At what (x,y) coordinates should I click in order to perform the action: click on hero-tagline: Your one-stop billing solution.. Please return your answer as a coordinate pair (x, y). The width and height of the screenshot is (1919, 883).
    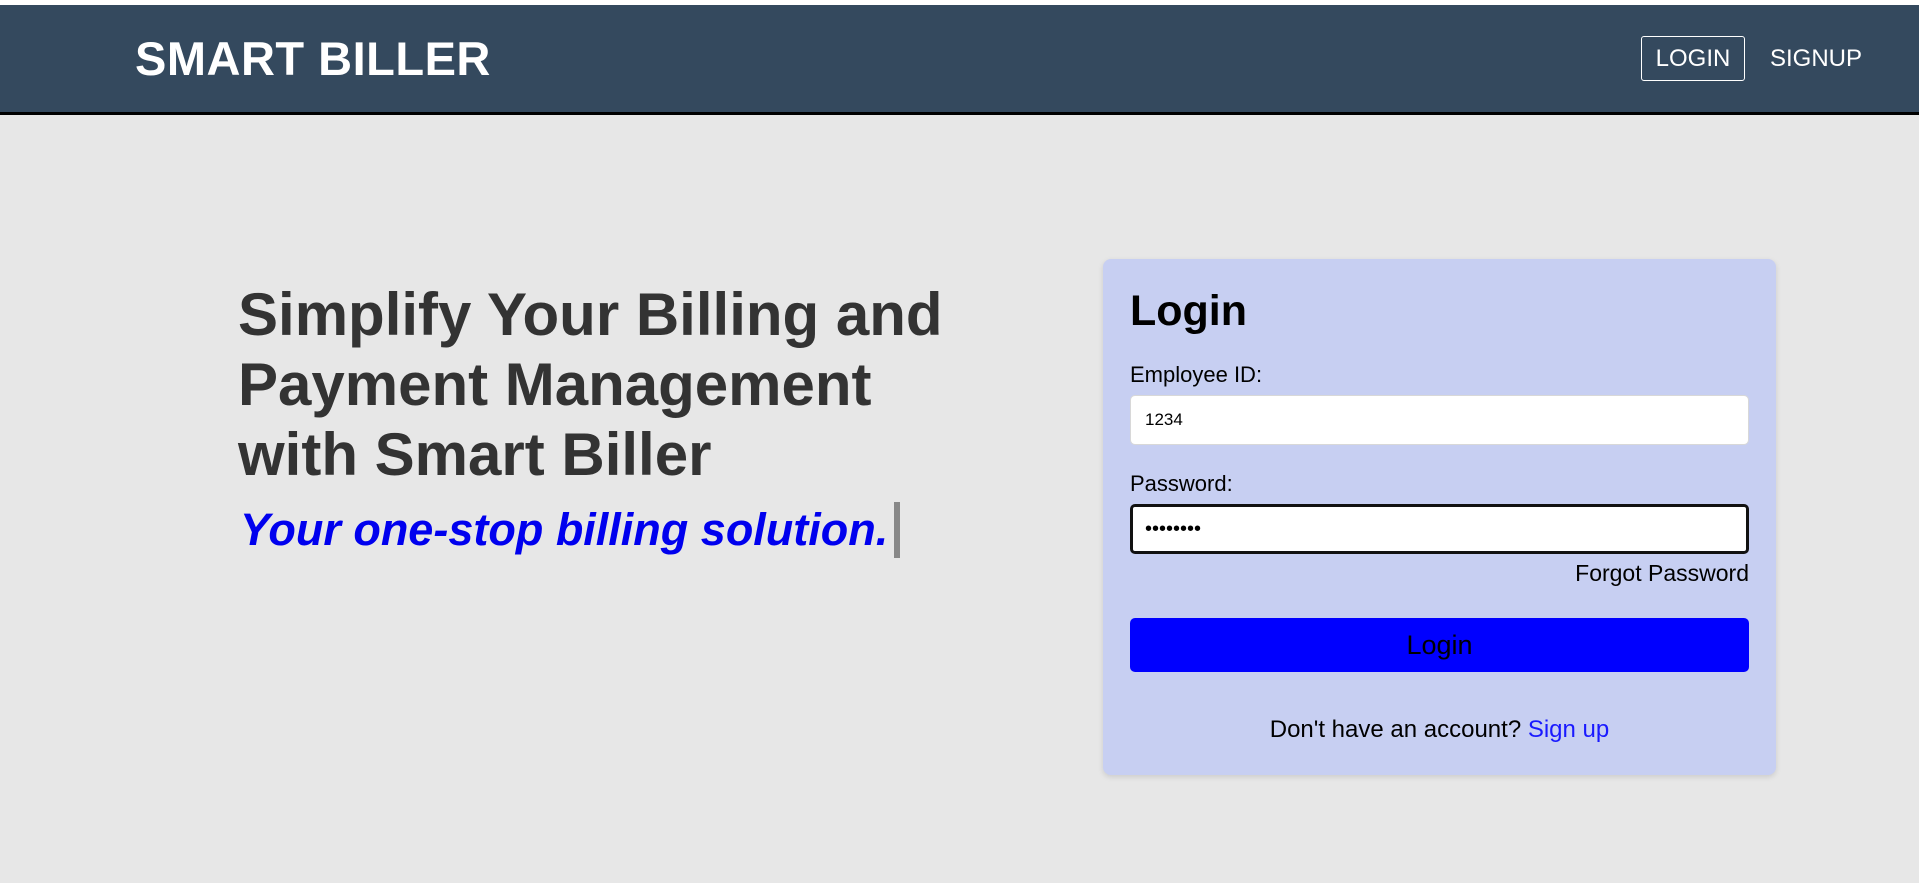
    Looking at the image, I should click on (570, 530).